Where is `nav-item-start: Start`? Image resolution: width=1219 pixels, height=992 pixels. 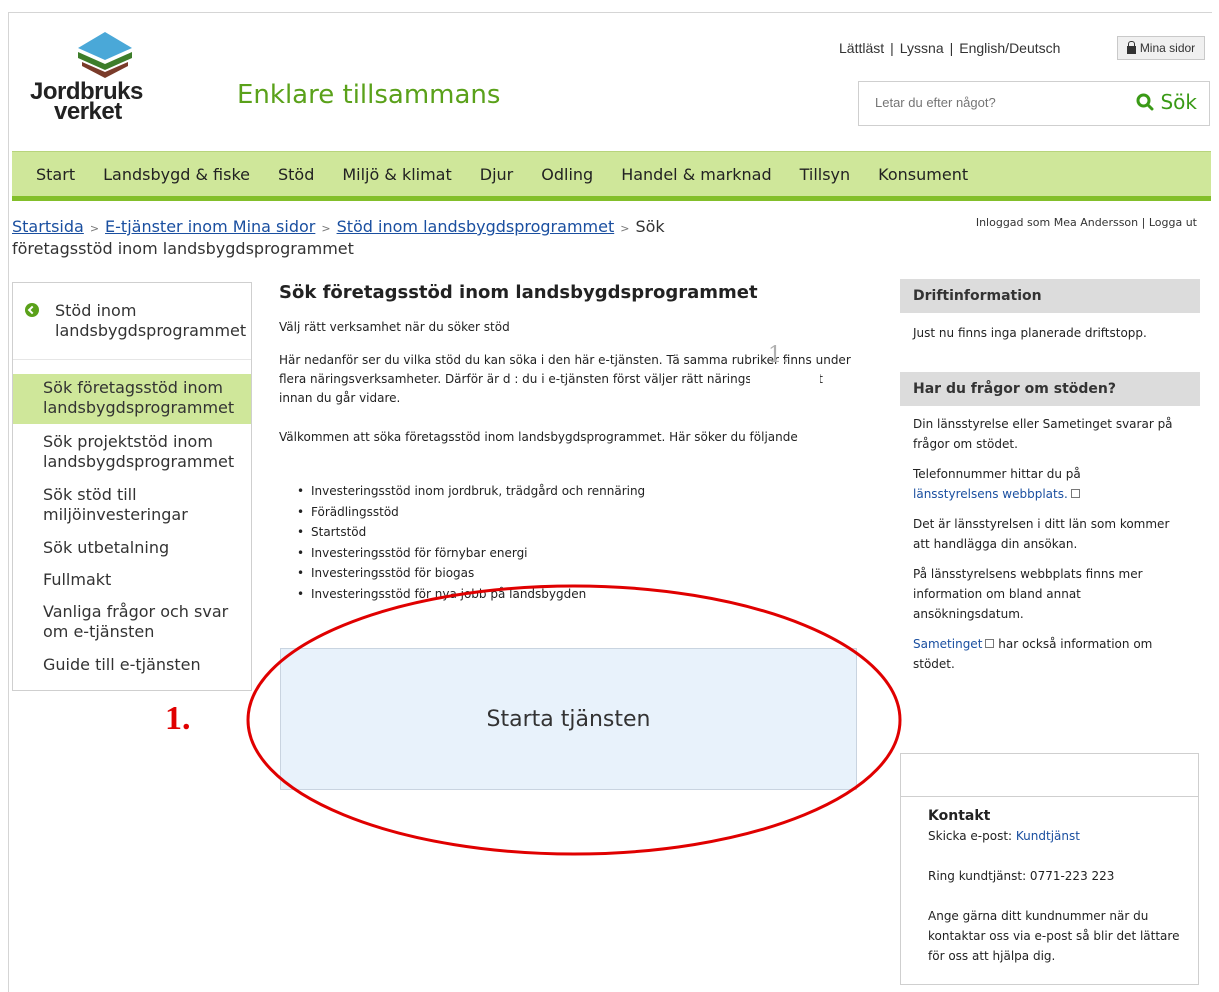
nav-item-start: Start is located at coordinates (50, 174).